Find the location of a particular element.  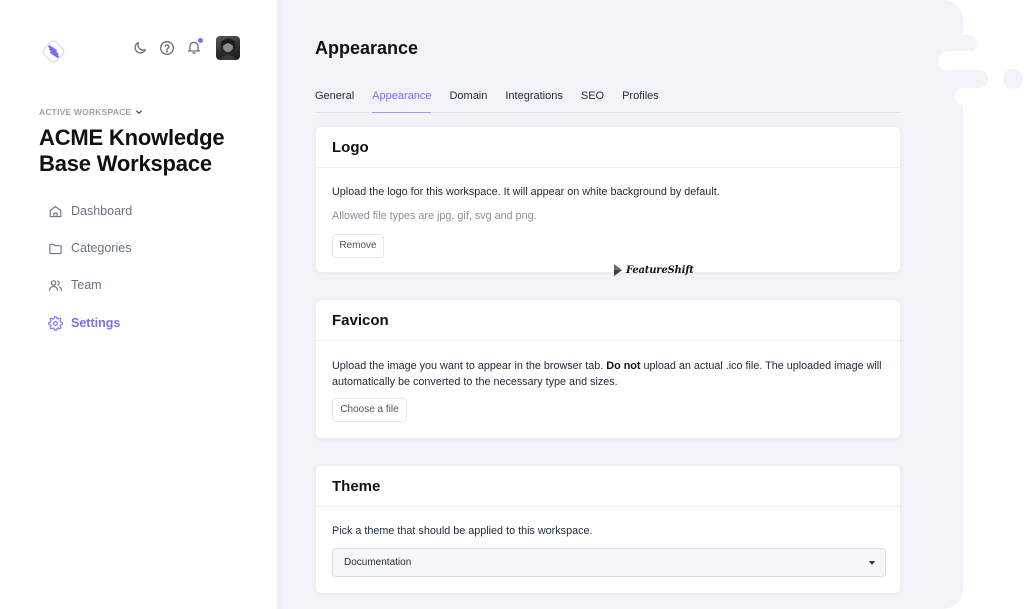

tab-general: General is located at coordinates (334, 100).